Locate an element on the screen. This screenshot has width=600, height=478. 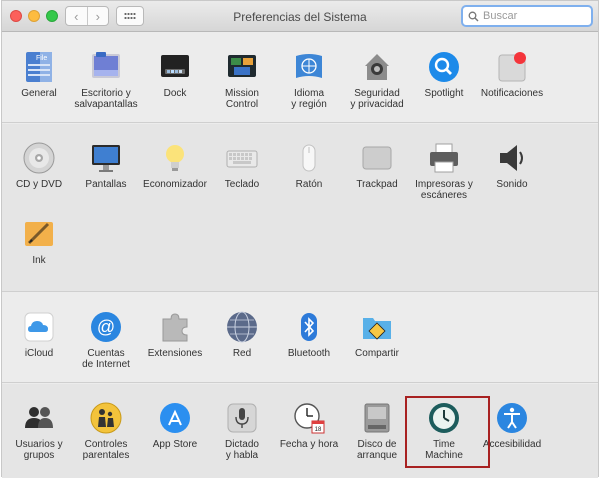
cd-dvd-icon is located at coordinates (39, 158).